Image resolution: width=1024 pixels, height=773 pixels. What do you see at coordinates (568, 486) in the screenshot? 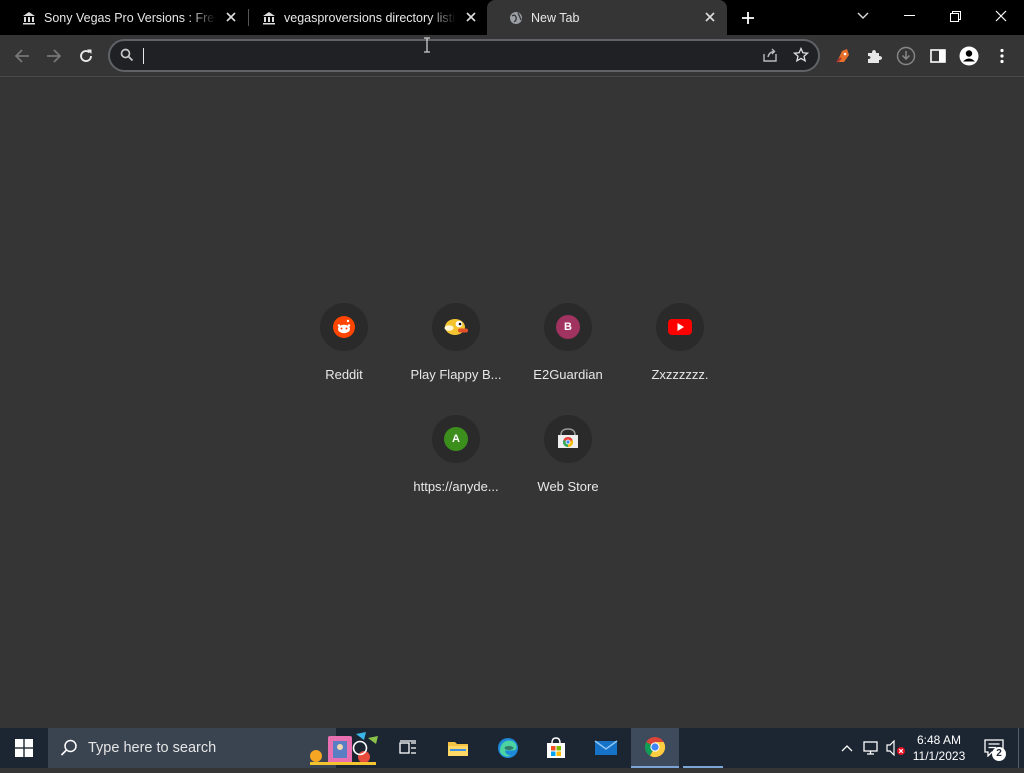
I see `shortcut-label: Web Store` at bounding box center [568, 486].